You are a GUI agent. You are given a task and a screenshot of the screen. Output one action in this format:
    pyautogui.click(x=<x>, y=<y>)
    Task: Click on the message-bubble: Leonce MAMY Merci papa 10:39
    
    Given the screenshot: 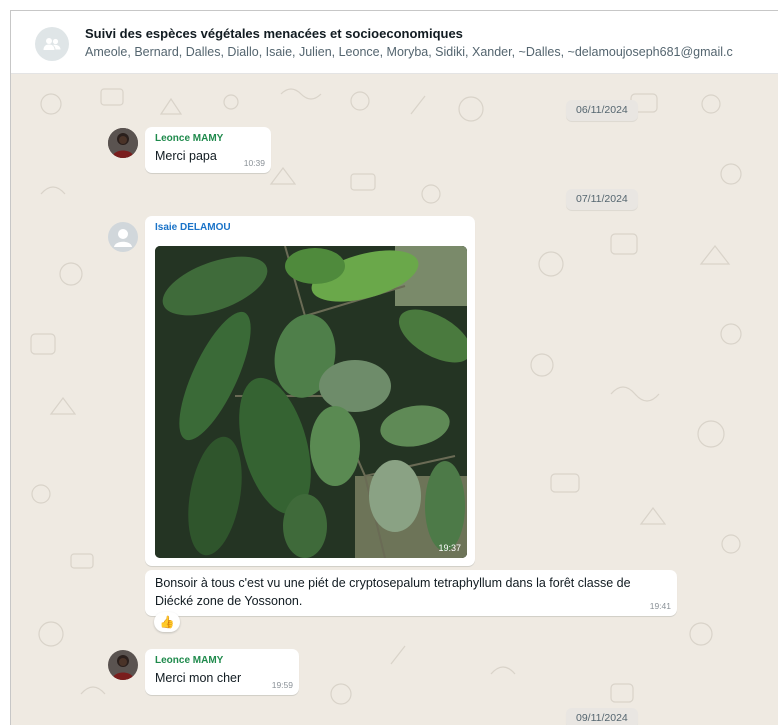 What is the action you would take?
    pyautogui.click(x=208, y=150)
    